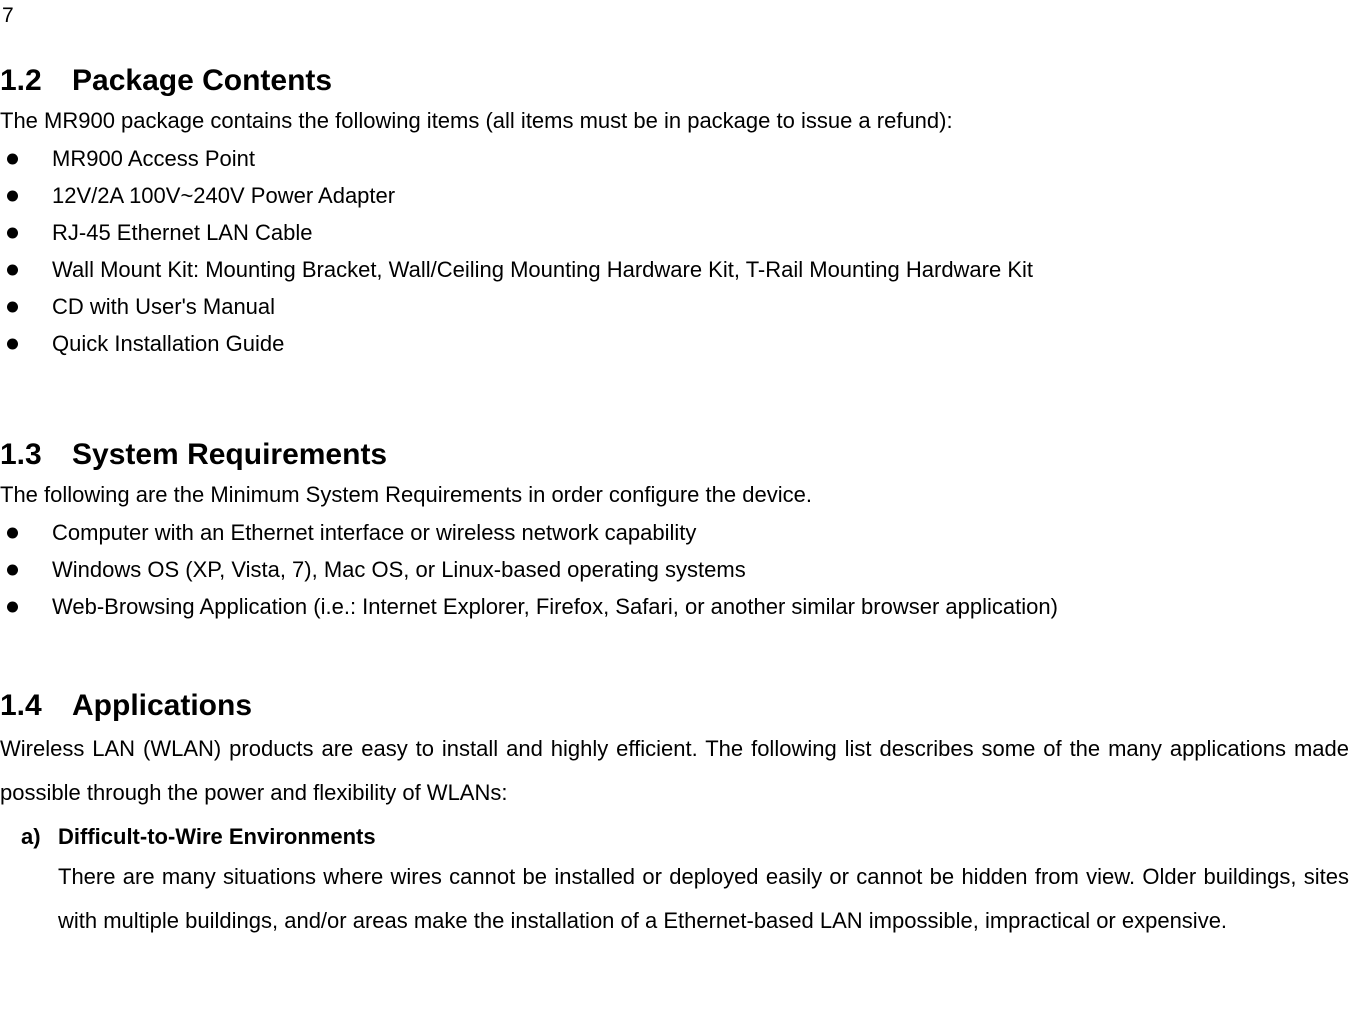 This screenshot has height=1029, width=1349. Describe the element at coordinates (674, 706) in the screenshot. I see `section-heading-1-4: 1.4 Applications` at that location.